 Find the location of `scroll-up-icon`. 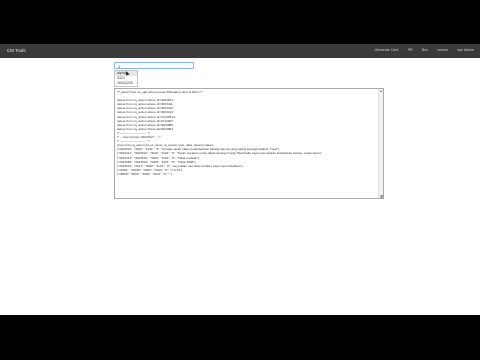

scroll-up-icon is located at coordinates (380, 91).